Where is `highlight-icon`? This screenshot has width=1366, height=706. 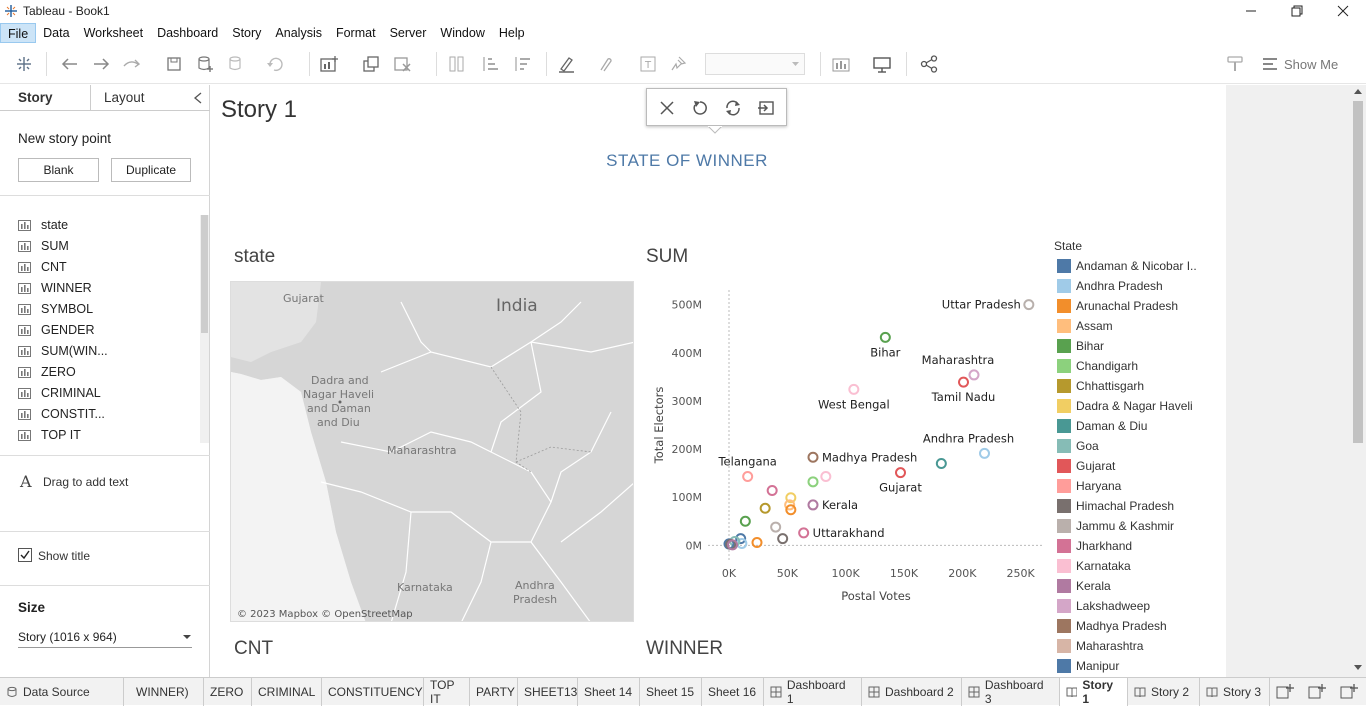 highlight-icon is located at coordinates (568, 64).